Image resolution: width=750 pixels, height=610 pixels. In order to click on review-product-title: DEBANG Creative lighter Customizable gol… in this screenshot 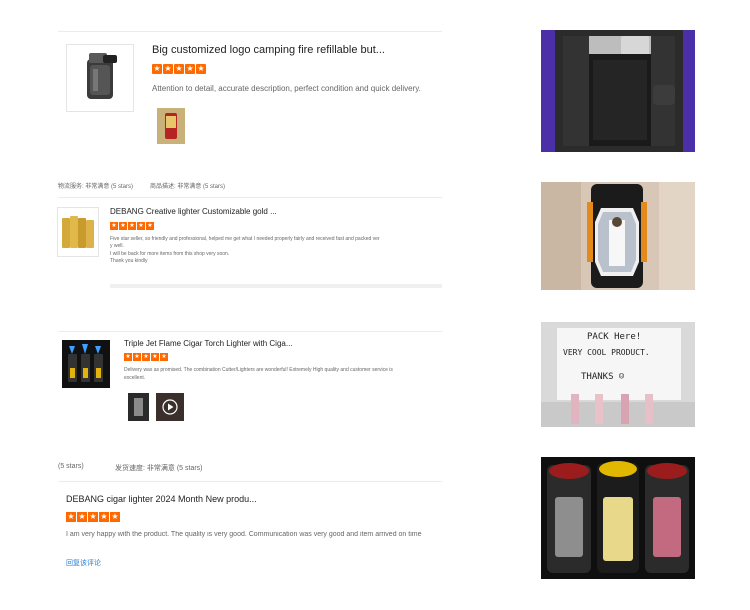, I will do `click(193, 211)`.